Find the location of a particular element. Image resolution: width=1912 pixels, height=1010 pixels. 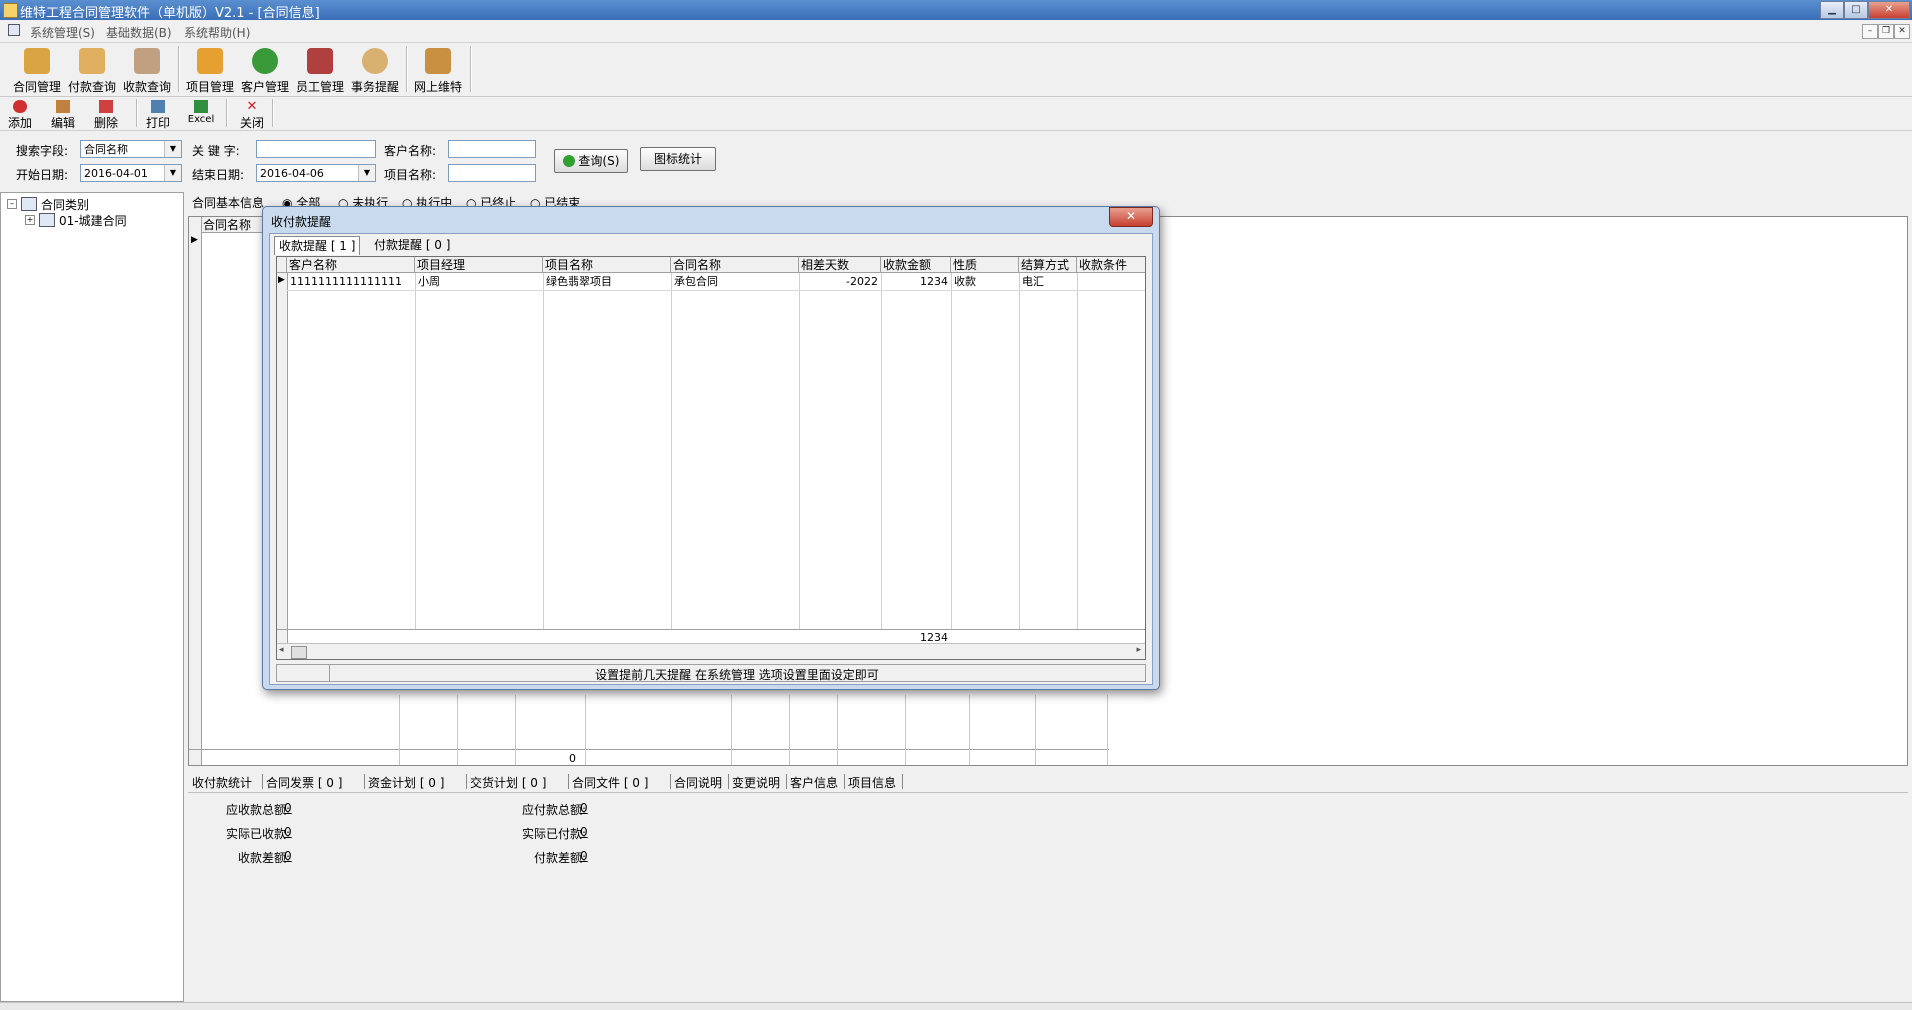

web-weite-button: 网上维特 is located at coordinates (438, 69).